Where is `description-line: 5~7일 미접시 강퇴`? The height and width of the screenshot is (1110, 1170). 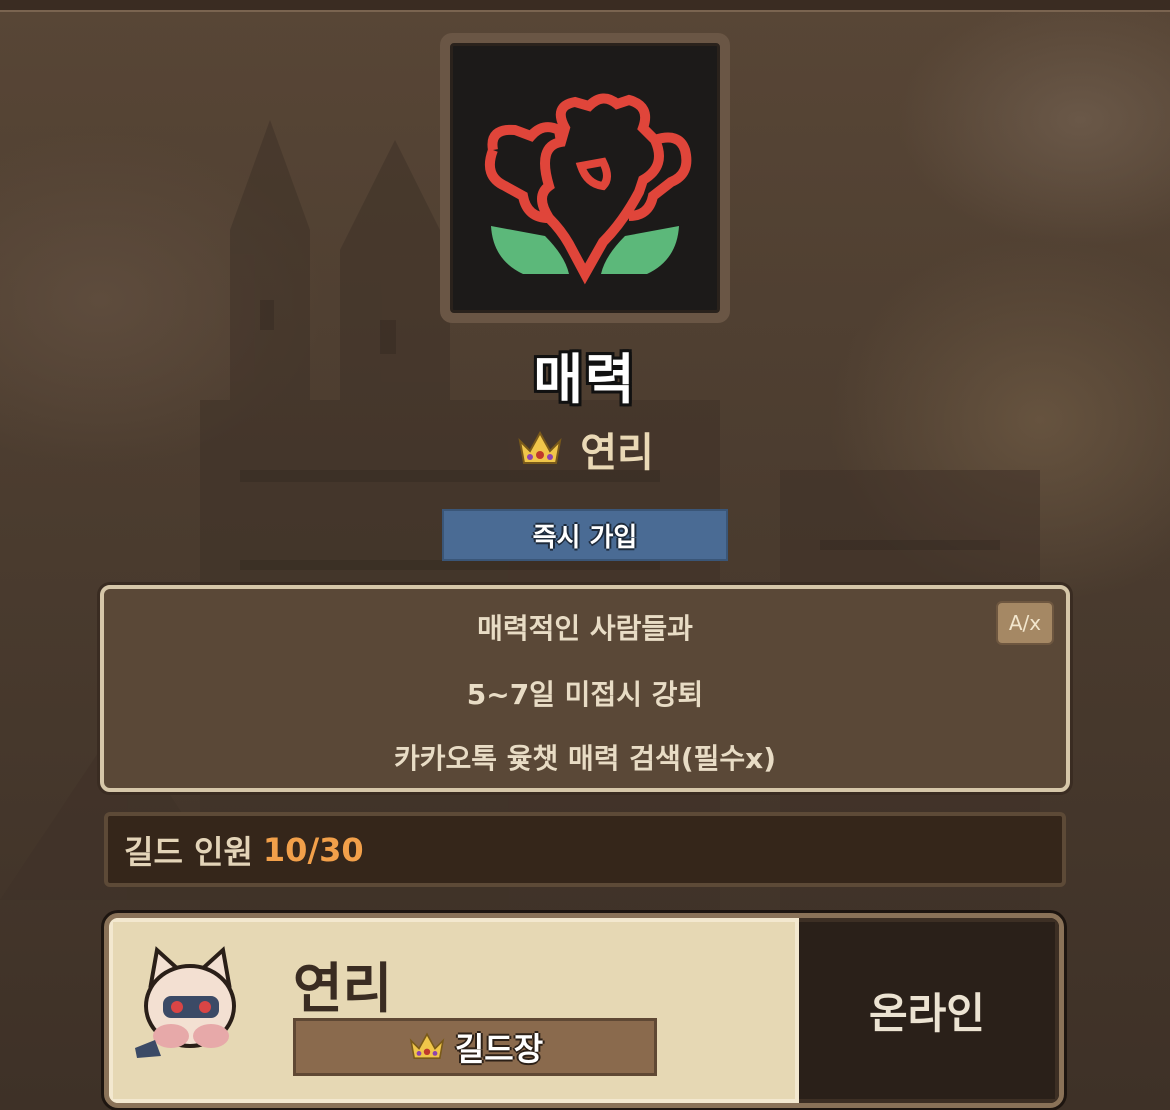 description-line: 5~7일 미접시 강퇴 is located at coordinates (585, 694).